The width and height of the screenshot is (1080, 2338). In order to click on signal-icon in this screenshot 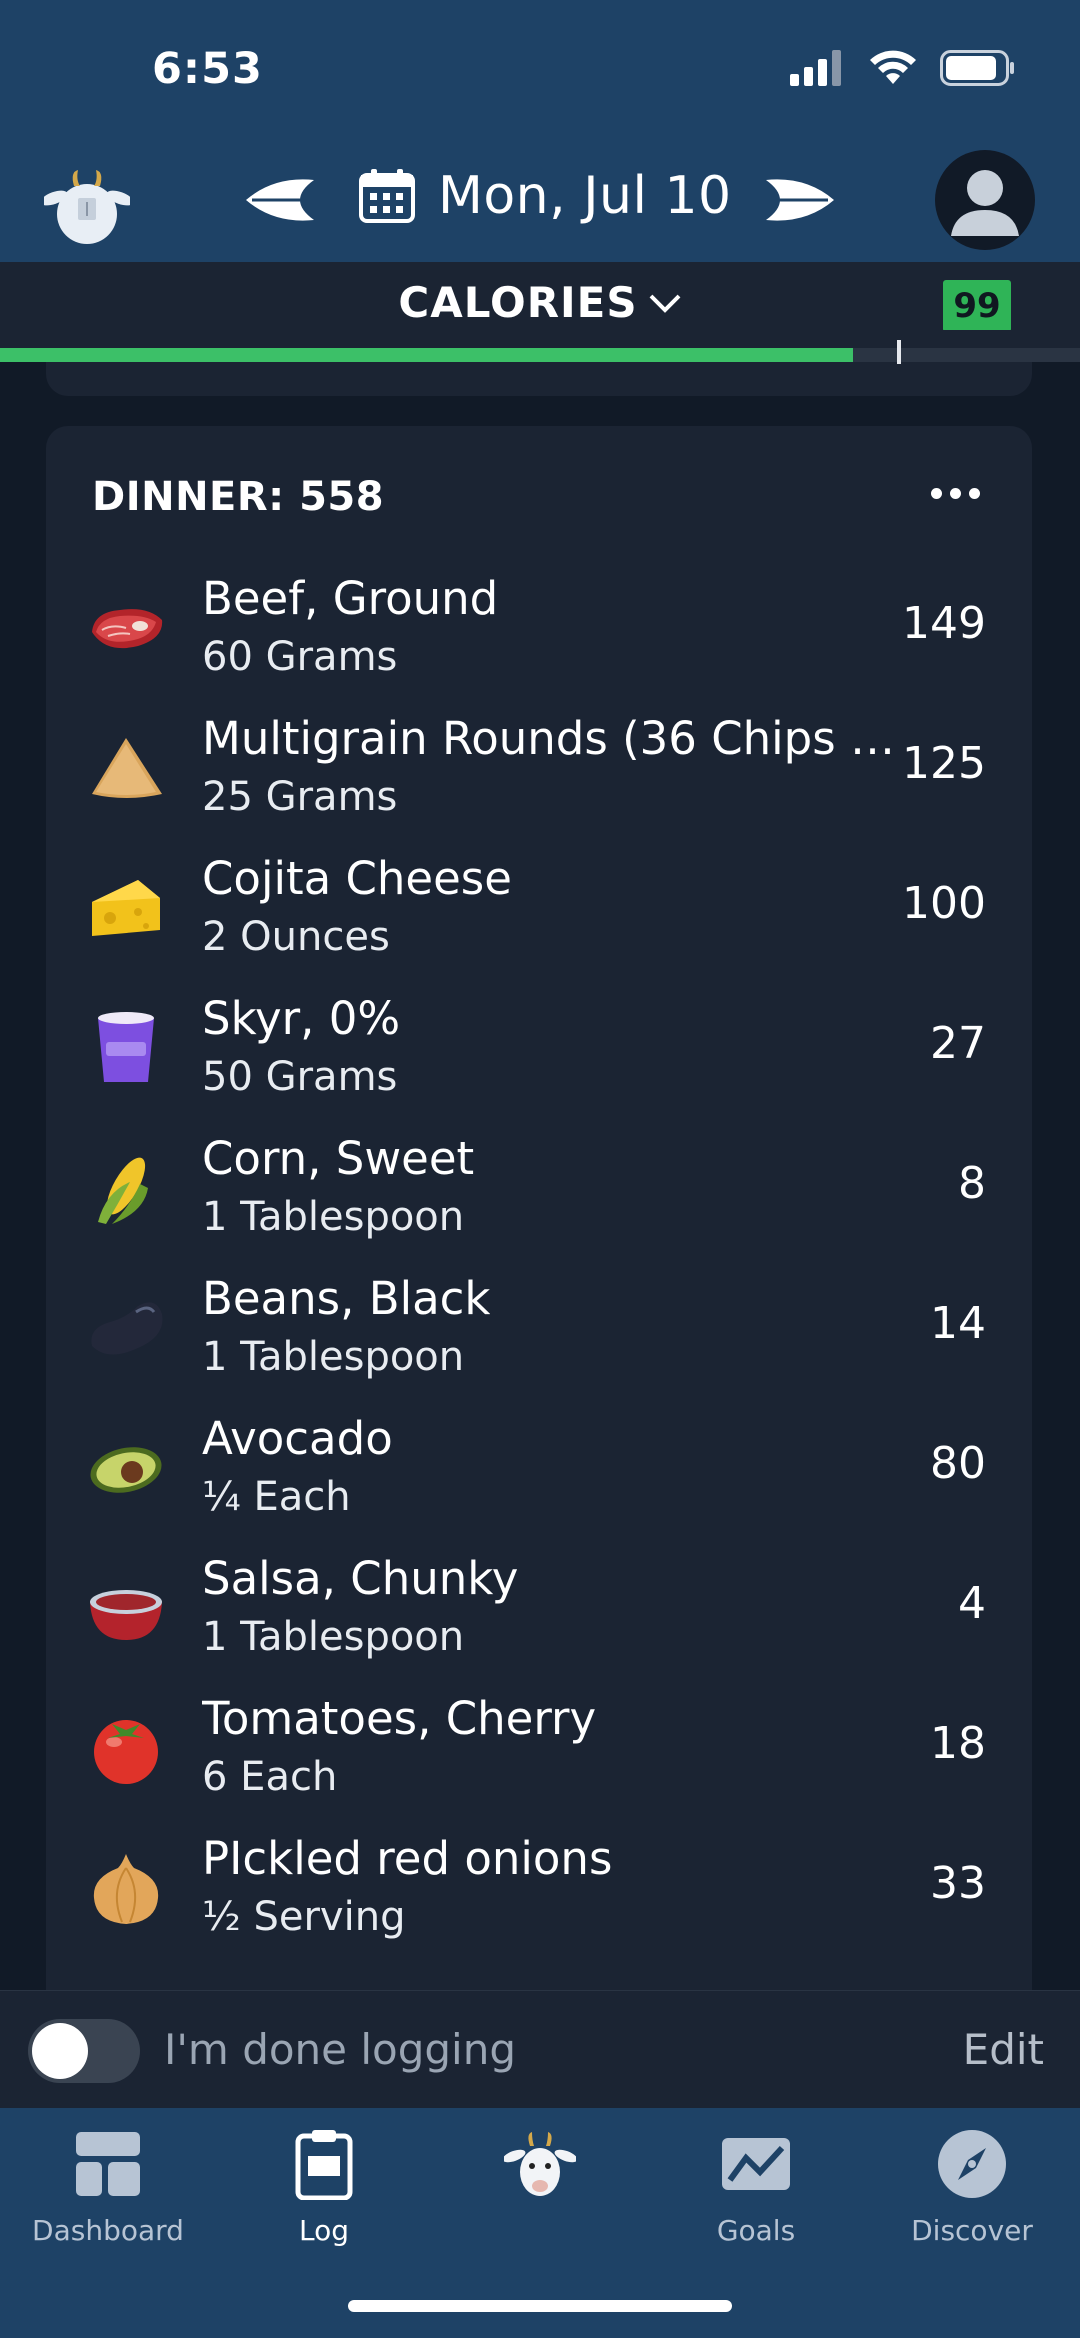, I will do `click(815, 68)`.